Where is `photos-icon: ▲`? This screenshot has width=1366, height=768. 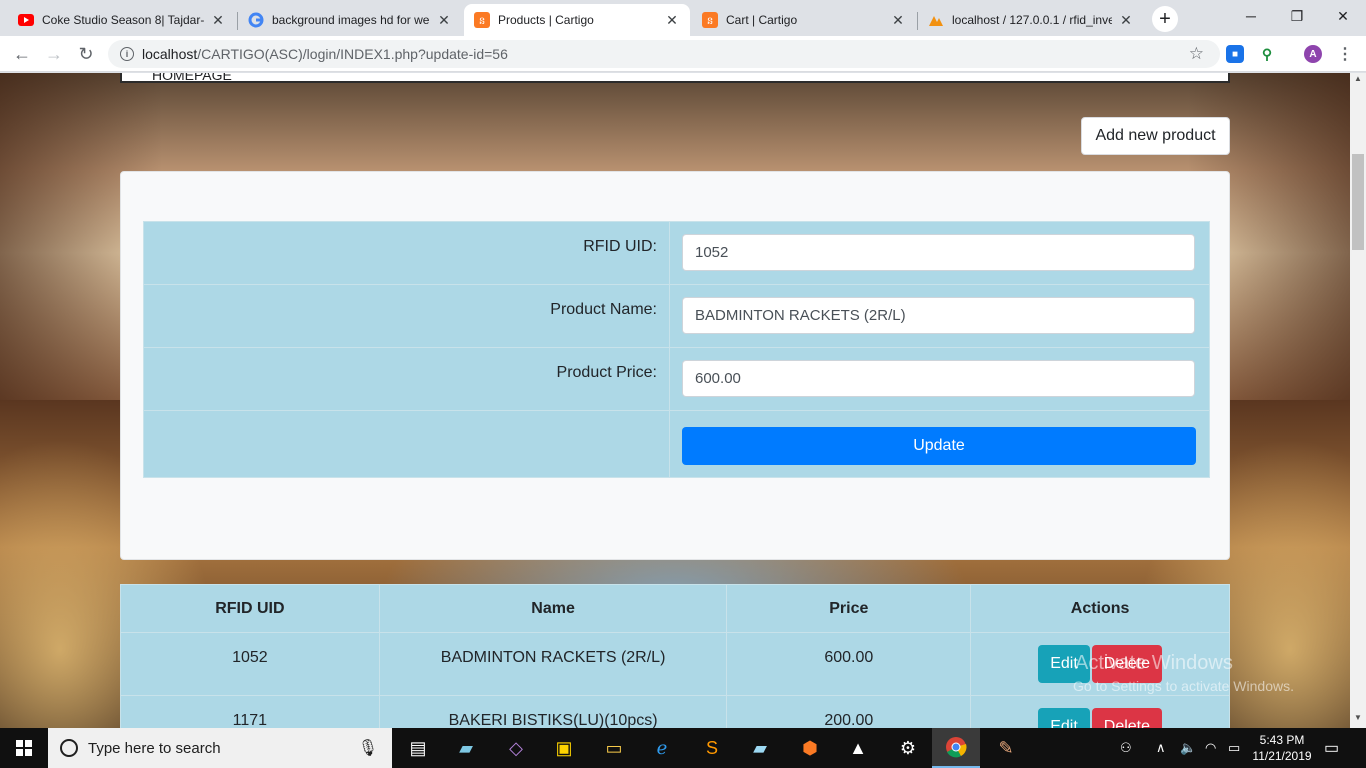
photos-icon: ▲ is located at coordinates (858, 748).